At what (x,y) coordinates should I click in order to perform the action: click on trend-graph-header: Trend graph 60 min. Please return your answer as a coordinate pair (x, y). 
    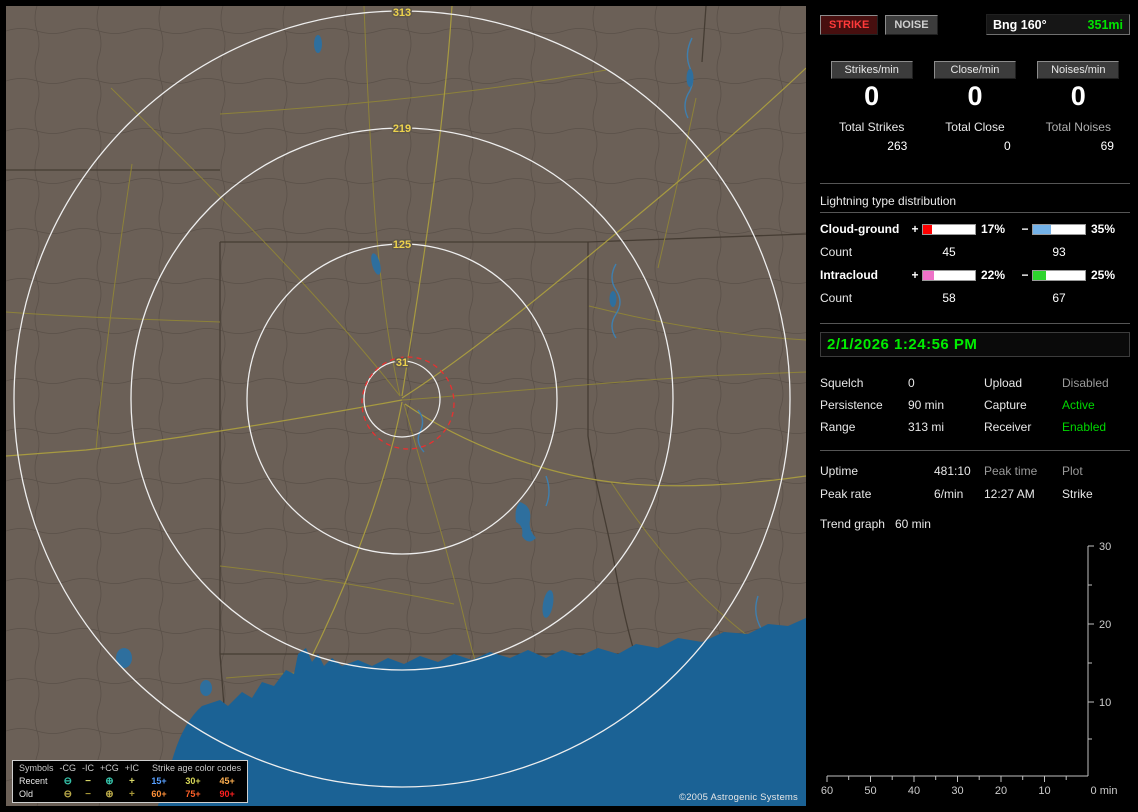
    Looking at the image, I should click on (975, 524).